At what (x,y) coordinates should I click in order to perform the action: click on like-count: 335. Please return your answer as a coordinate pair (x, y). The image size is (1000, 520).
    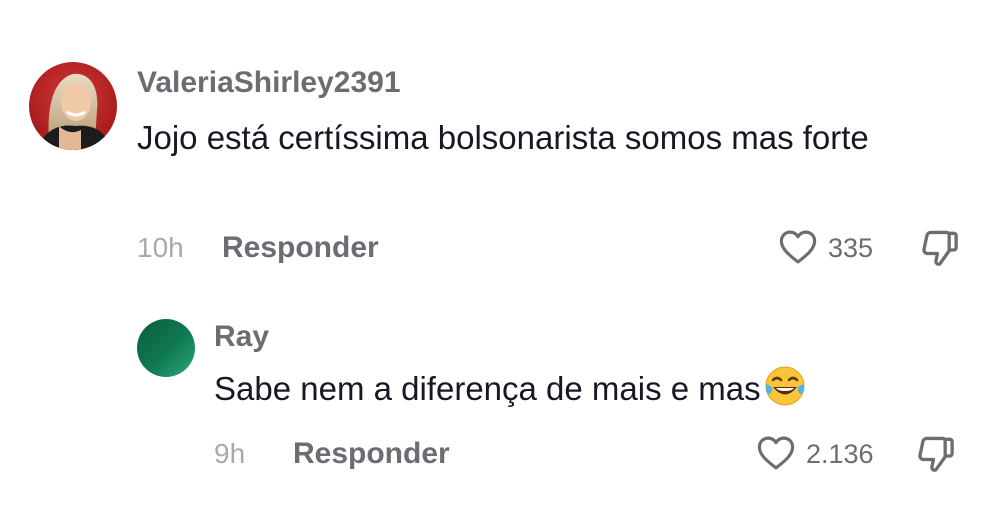
    Looking at the image, I should click on (851, 248).